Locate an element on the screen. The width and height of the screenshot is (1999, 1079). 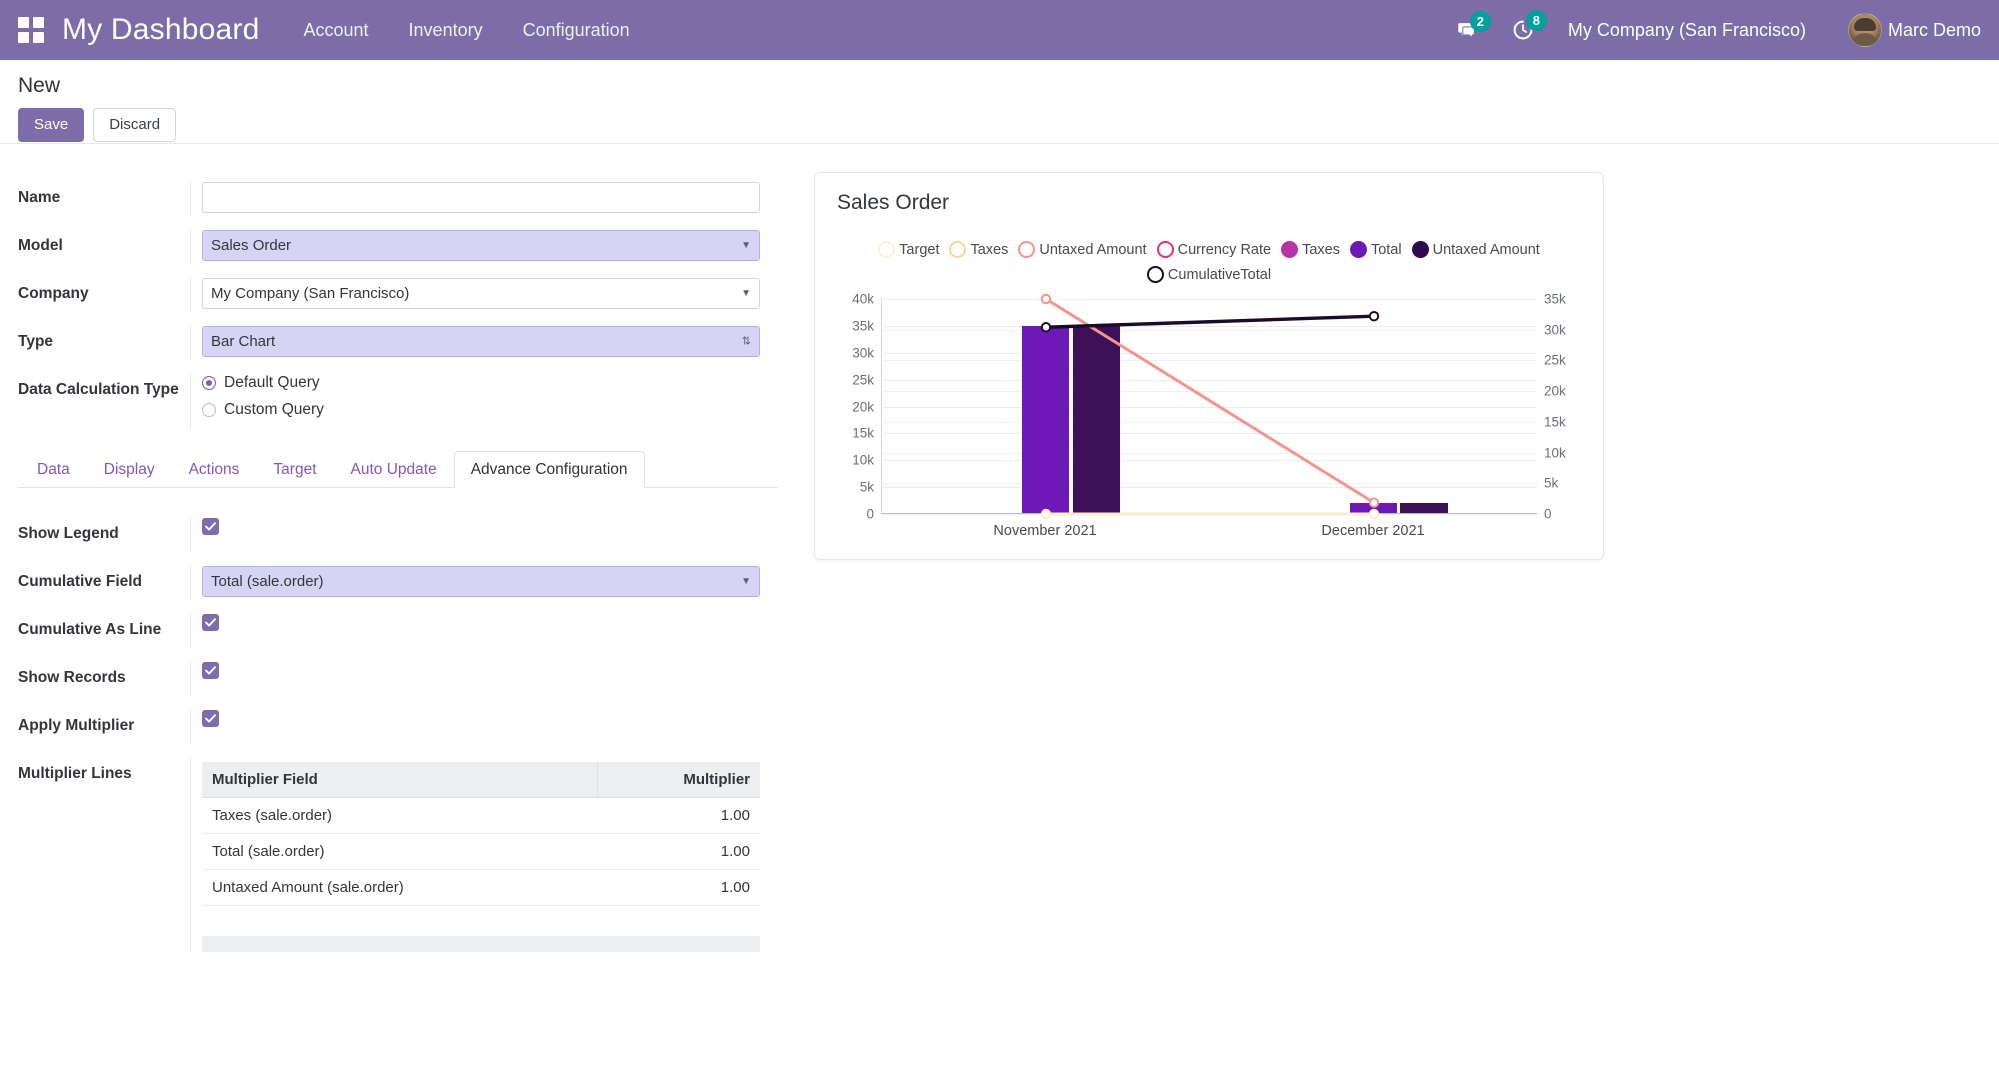
cumulative-as-line-checkbox is located at coordinates (210, 623).